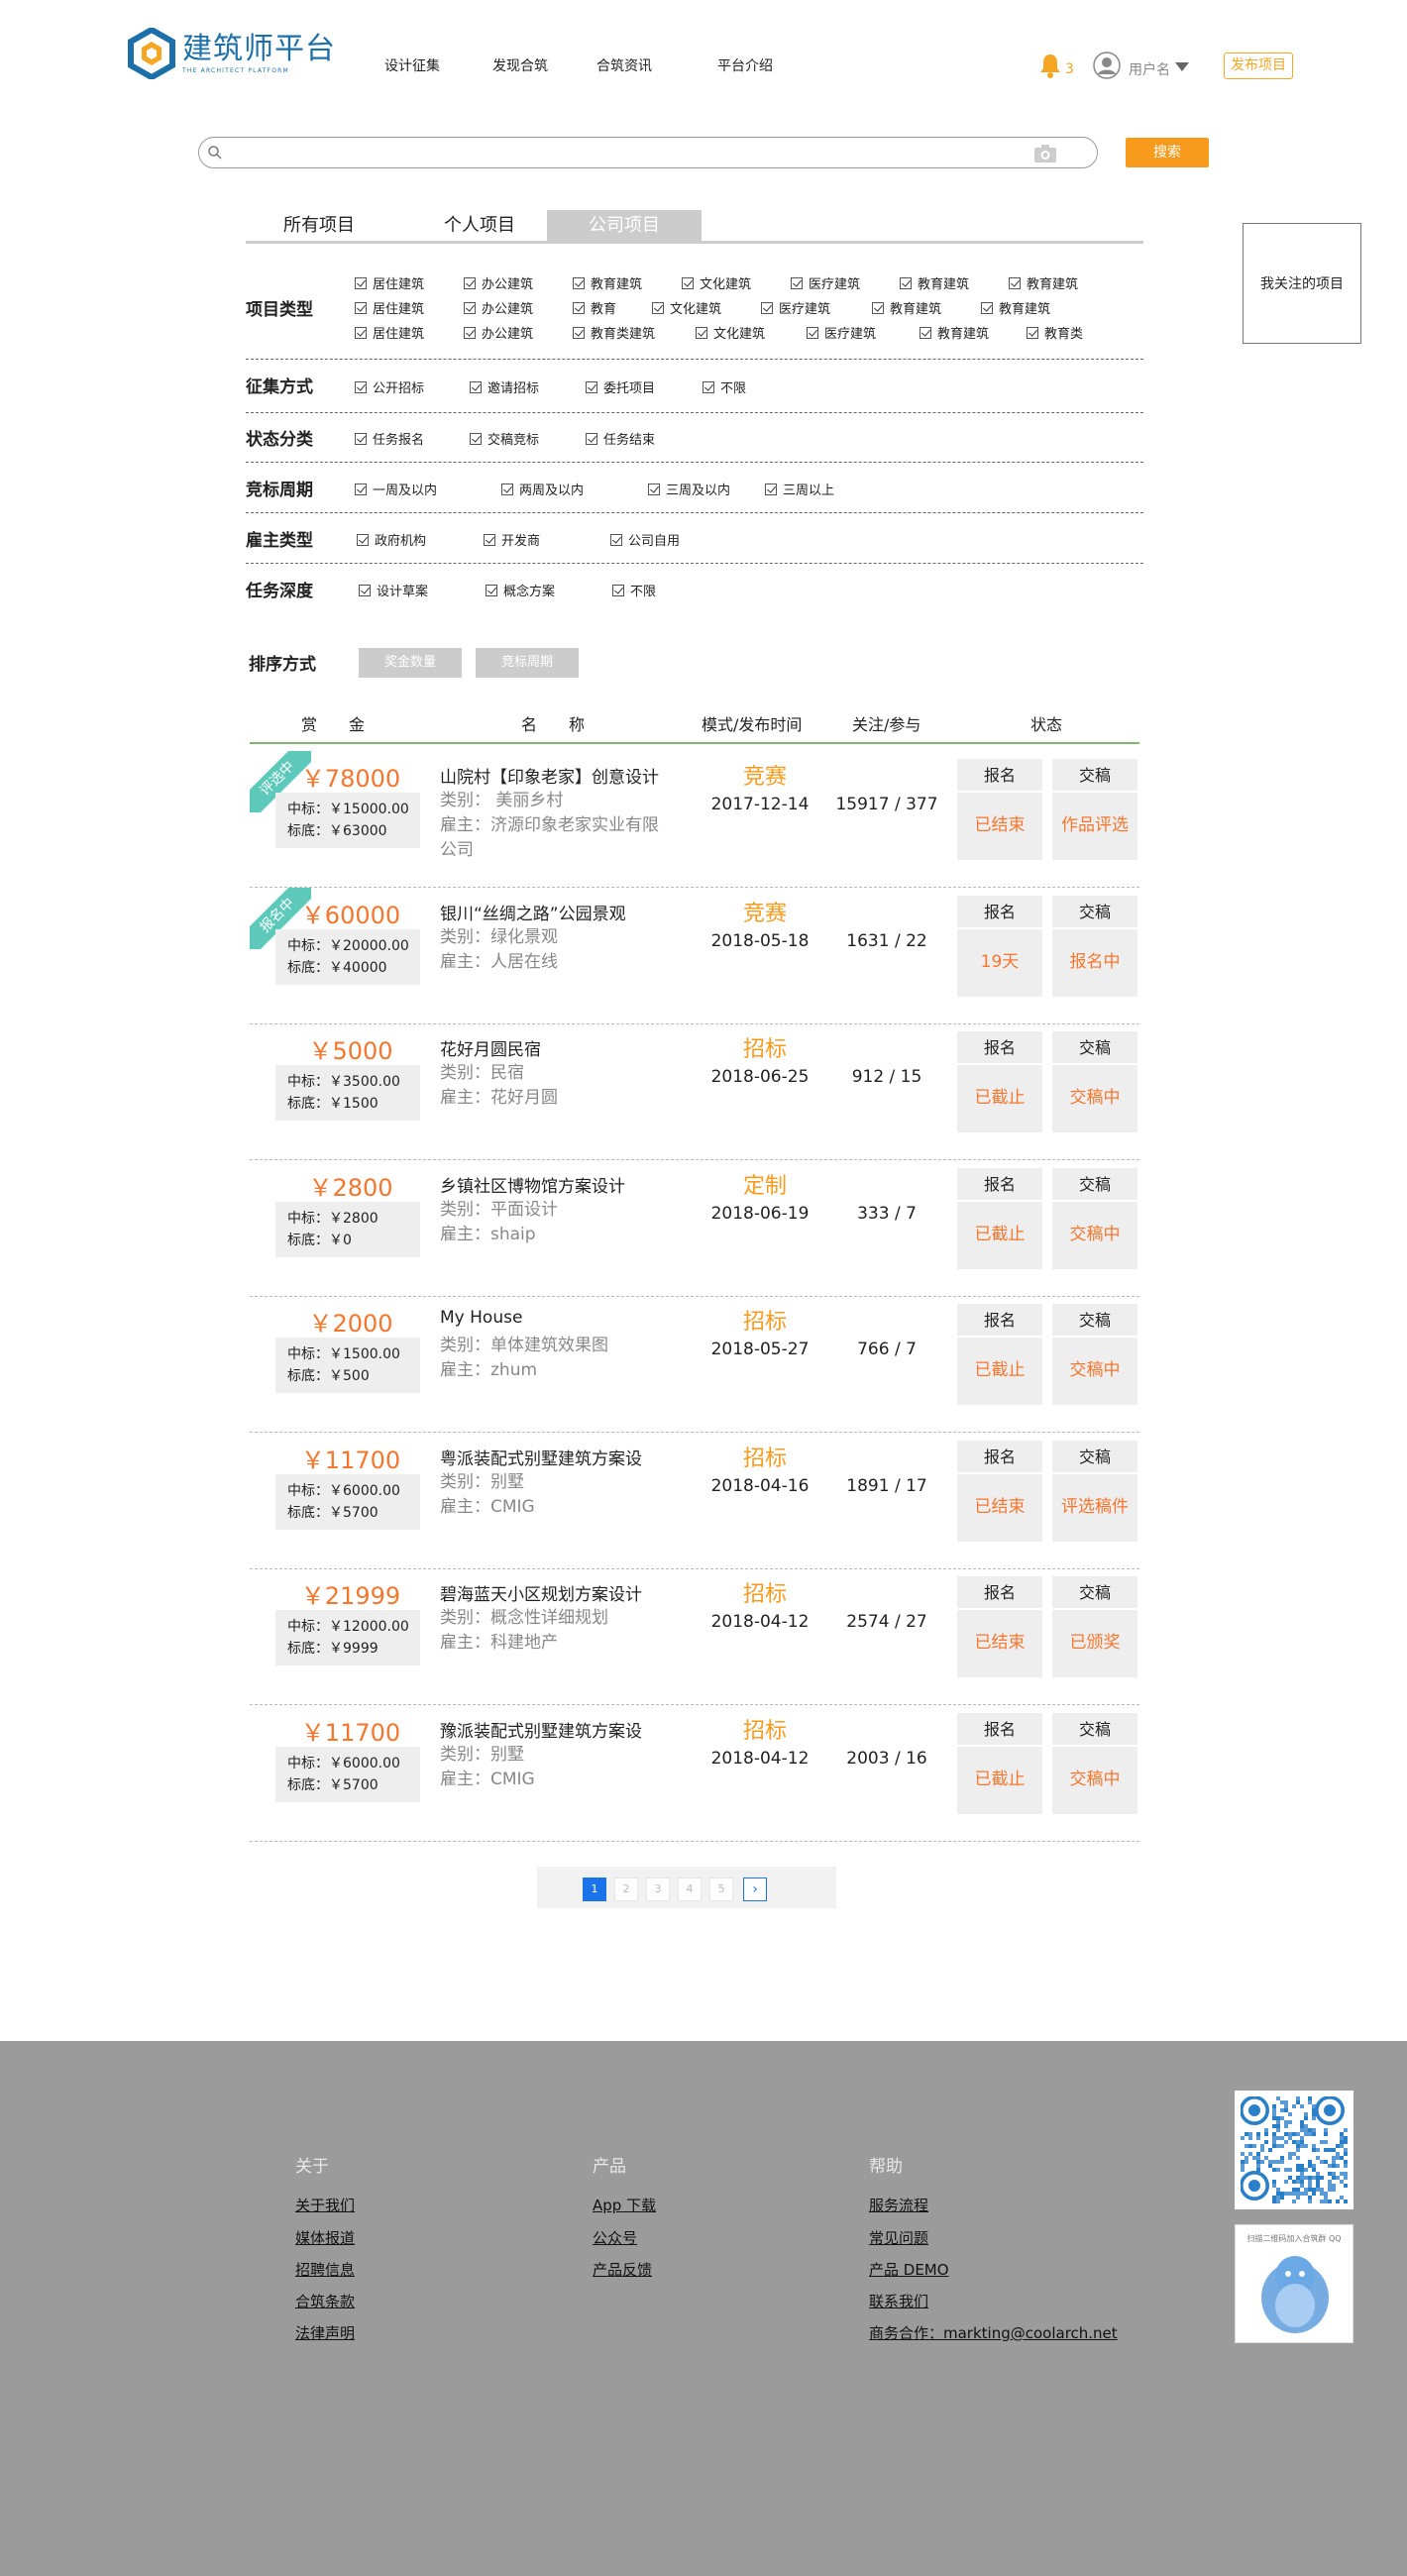 The image size is (1407, 2576). Describe the element at coordinates (393, 590) in the screenshot. I see `filter-option: 设计草案` at that location.